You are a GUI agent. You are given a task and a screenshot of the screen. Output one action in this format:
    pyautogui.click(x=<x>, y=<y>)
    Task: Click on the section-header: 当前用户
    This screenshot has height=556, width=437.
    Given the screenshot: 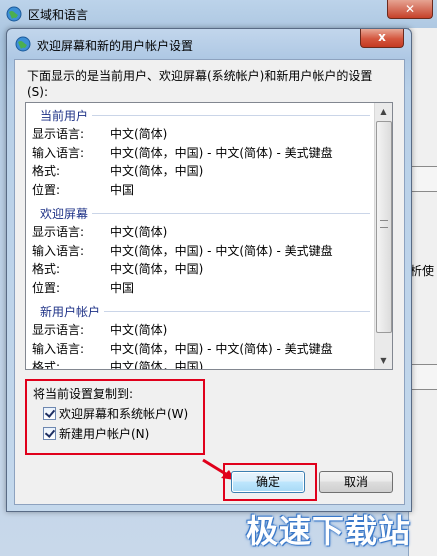 What is the action you would take?
    pyautogui.click(x=200, y=113)
    